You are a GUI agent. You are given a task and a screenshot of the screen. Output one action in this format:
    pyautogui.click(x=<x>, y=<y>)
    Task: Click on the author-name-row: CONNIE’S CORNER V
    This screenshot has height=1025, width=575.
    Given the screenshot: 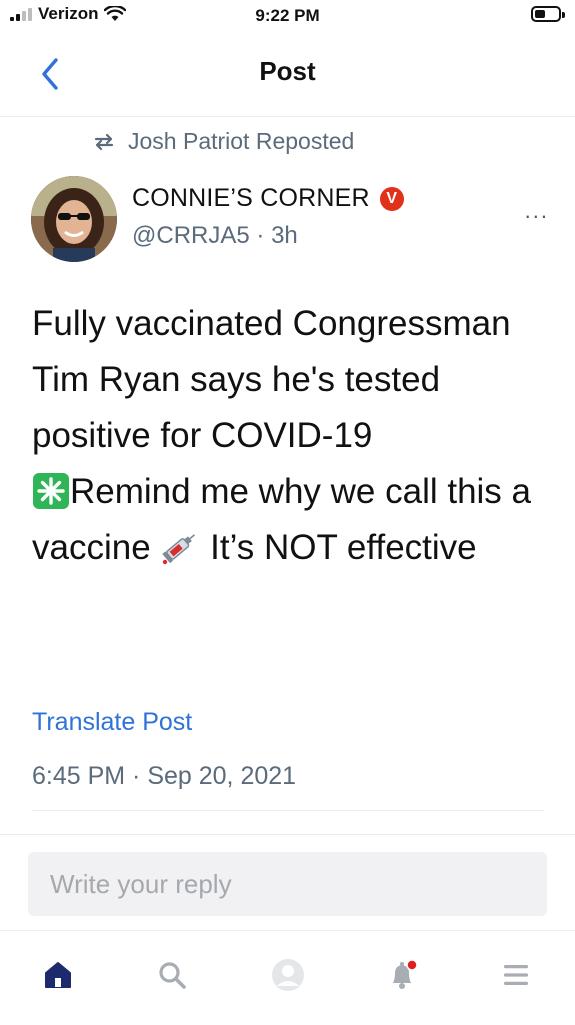 What is the action you would take?
    pyautogui.click(x=268, y=198)
    